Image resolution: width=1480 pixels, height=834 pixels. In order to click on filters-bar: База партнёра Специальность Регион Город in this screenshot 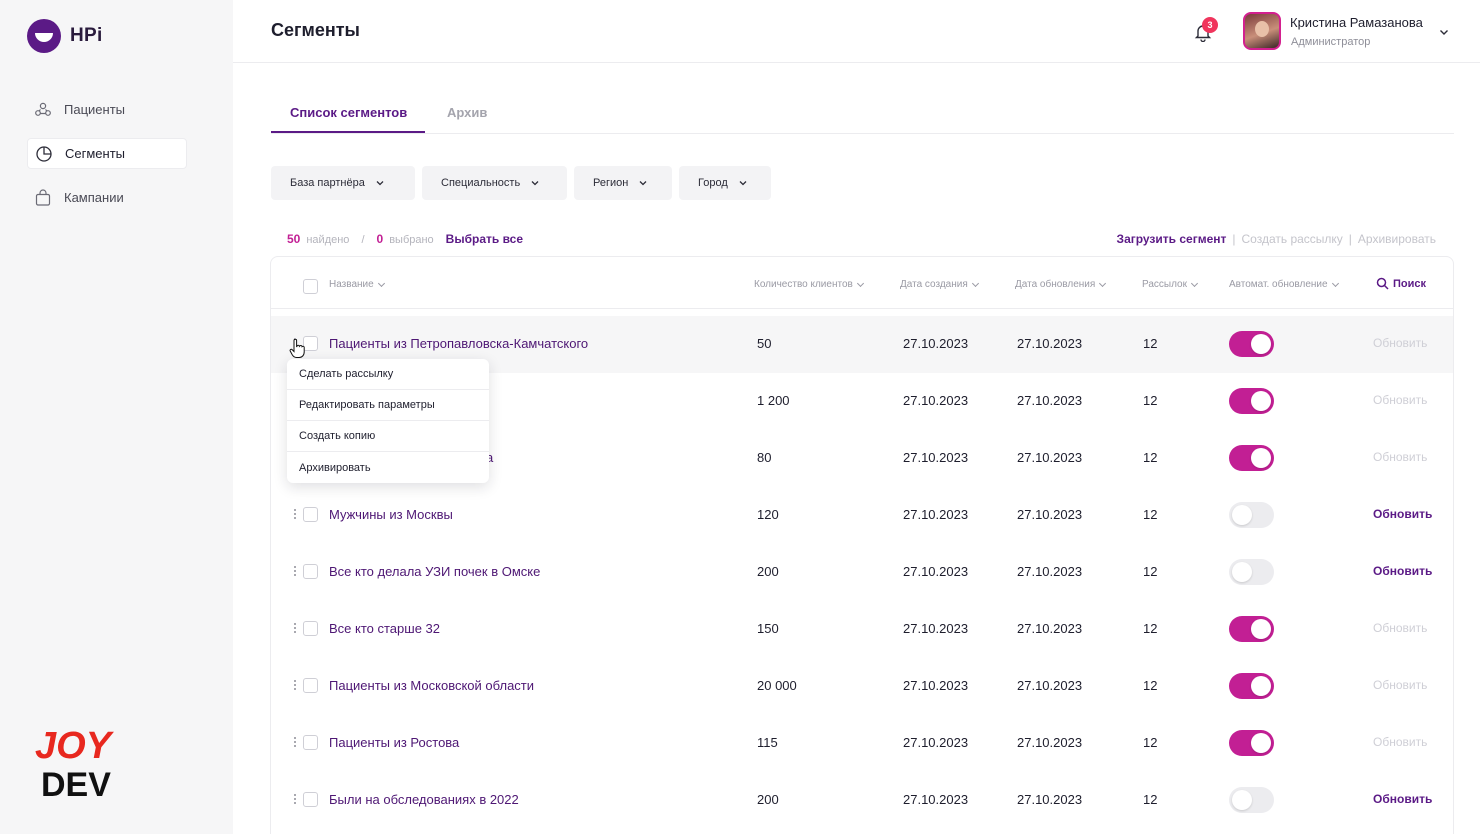, I will do `click(521, 183)`.